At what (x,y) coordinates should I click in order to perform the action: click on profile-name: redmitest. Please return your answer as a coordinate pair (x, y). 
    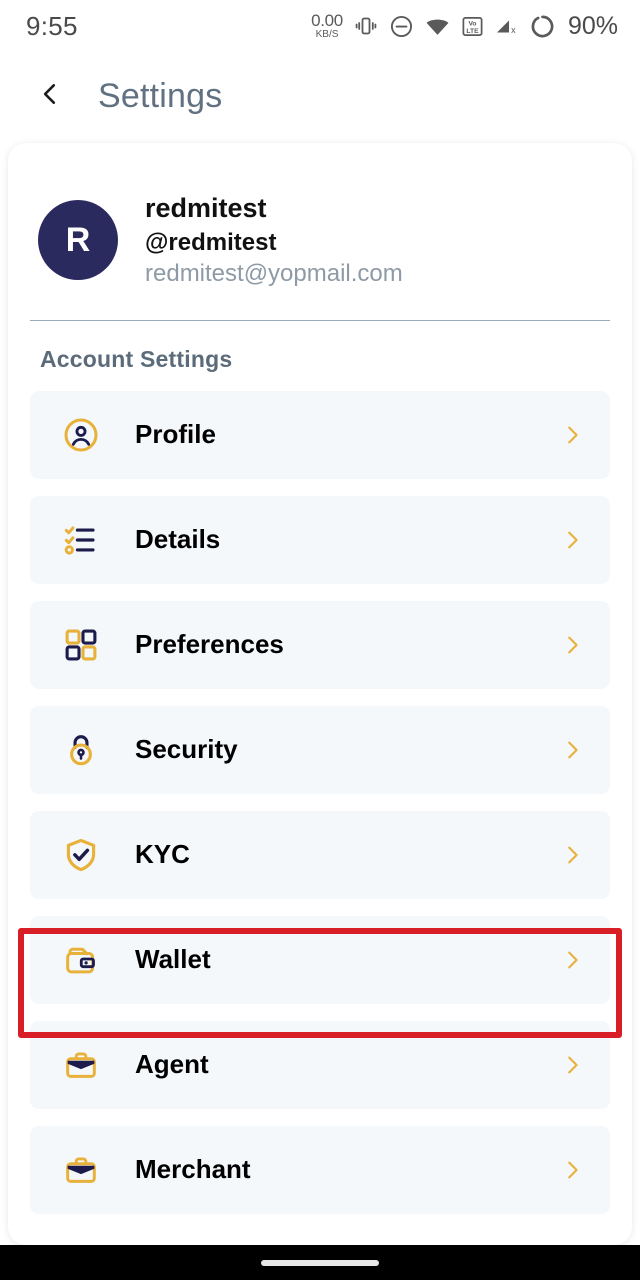
    Looking at the image, I should click on (206, 208).